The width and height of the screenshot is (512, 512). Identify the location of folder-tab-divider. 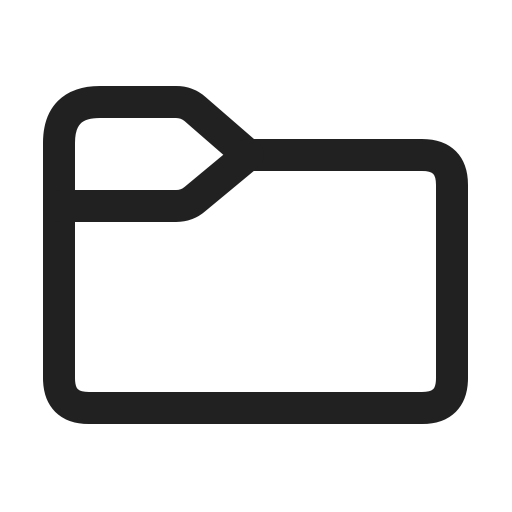
(153, 180).